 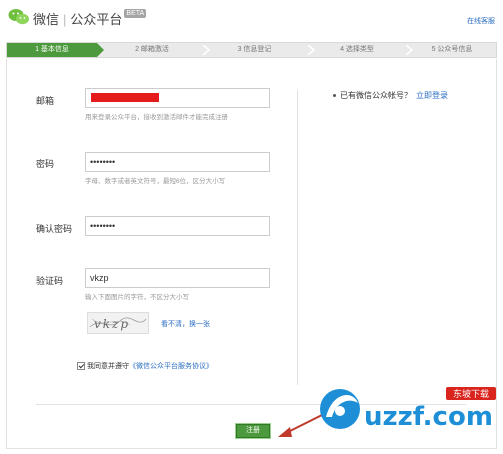 I want to click on step-basic-info: 1 基本信息, so click(x=55, y=50).